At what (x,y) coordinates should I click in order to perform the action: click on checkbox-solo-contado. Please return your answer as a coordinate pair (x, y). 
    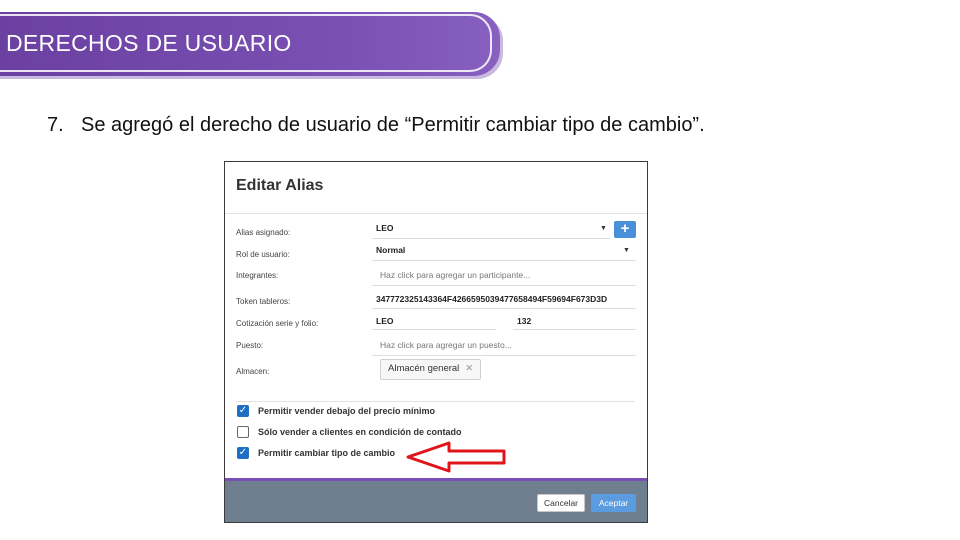
    Looking at the image, I should click on (243, 432).